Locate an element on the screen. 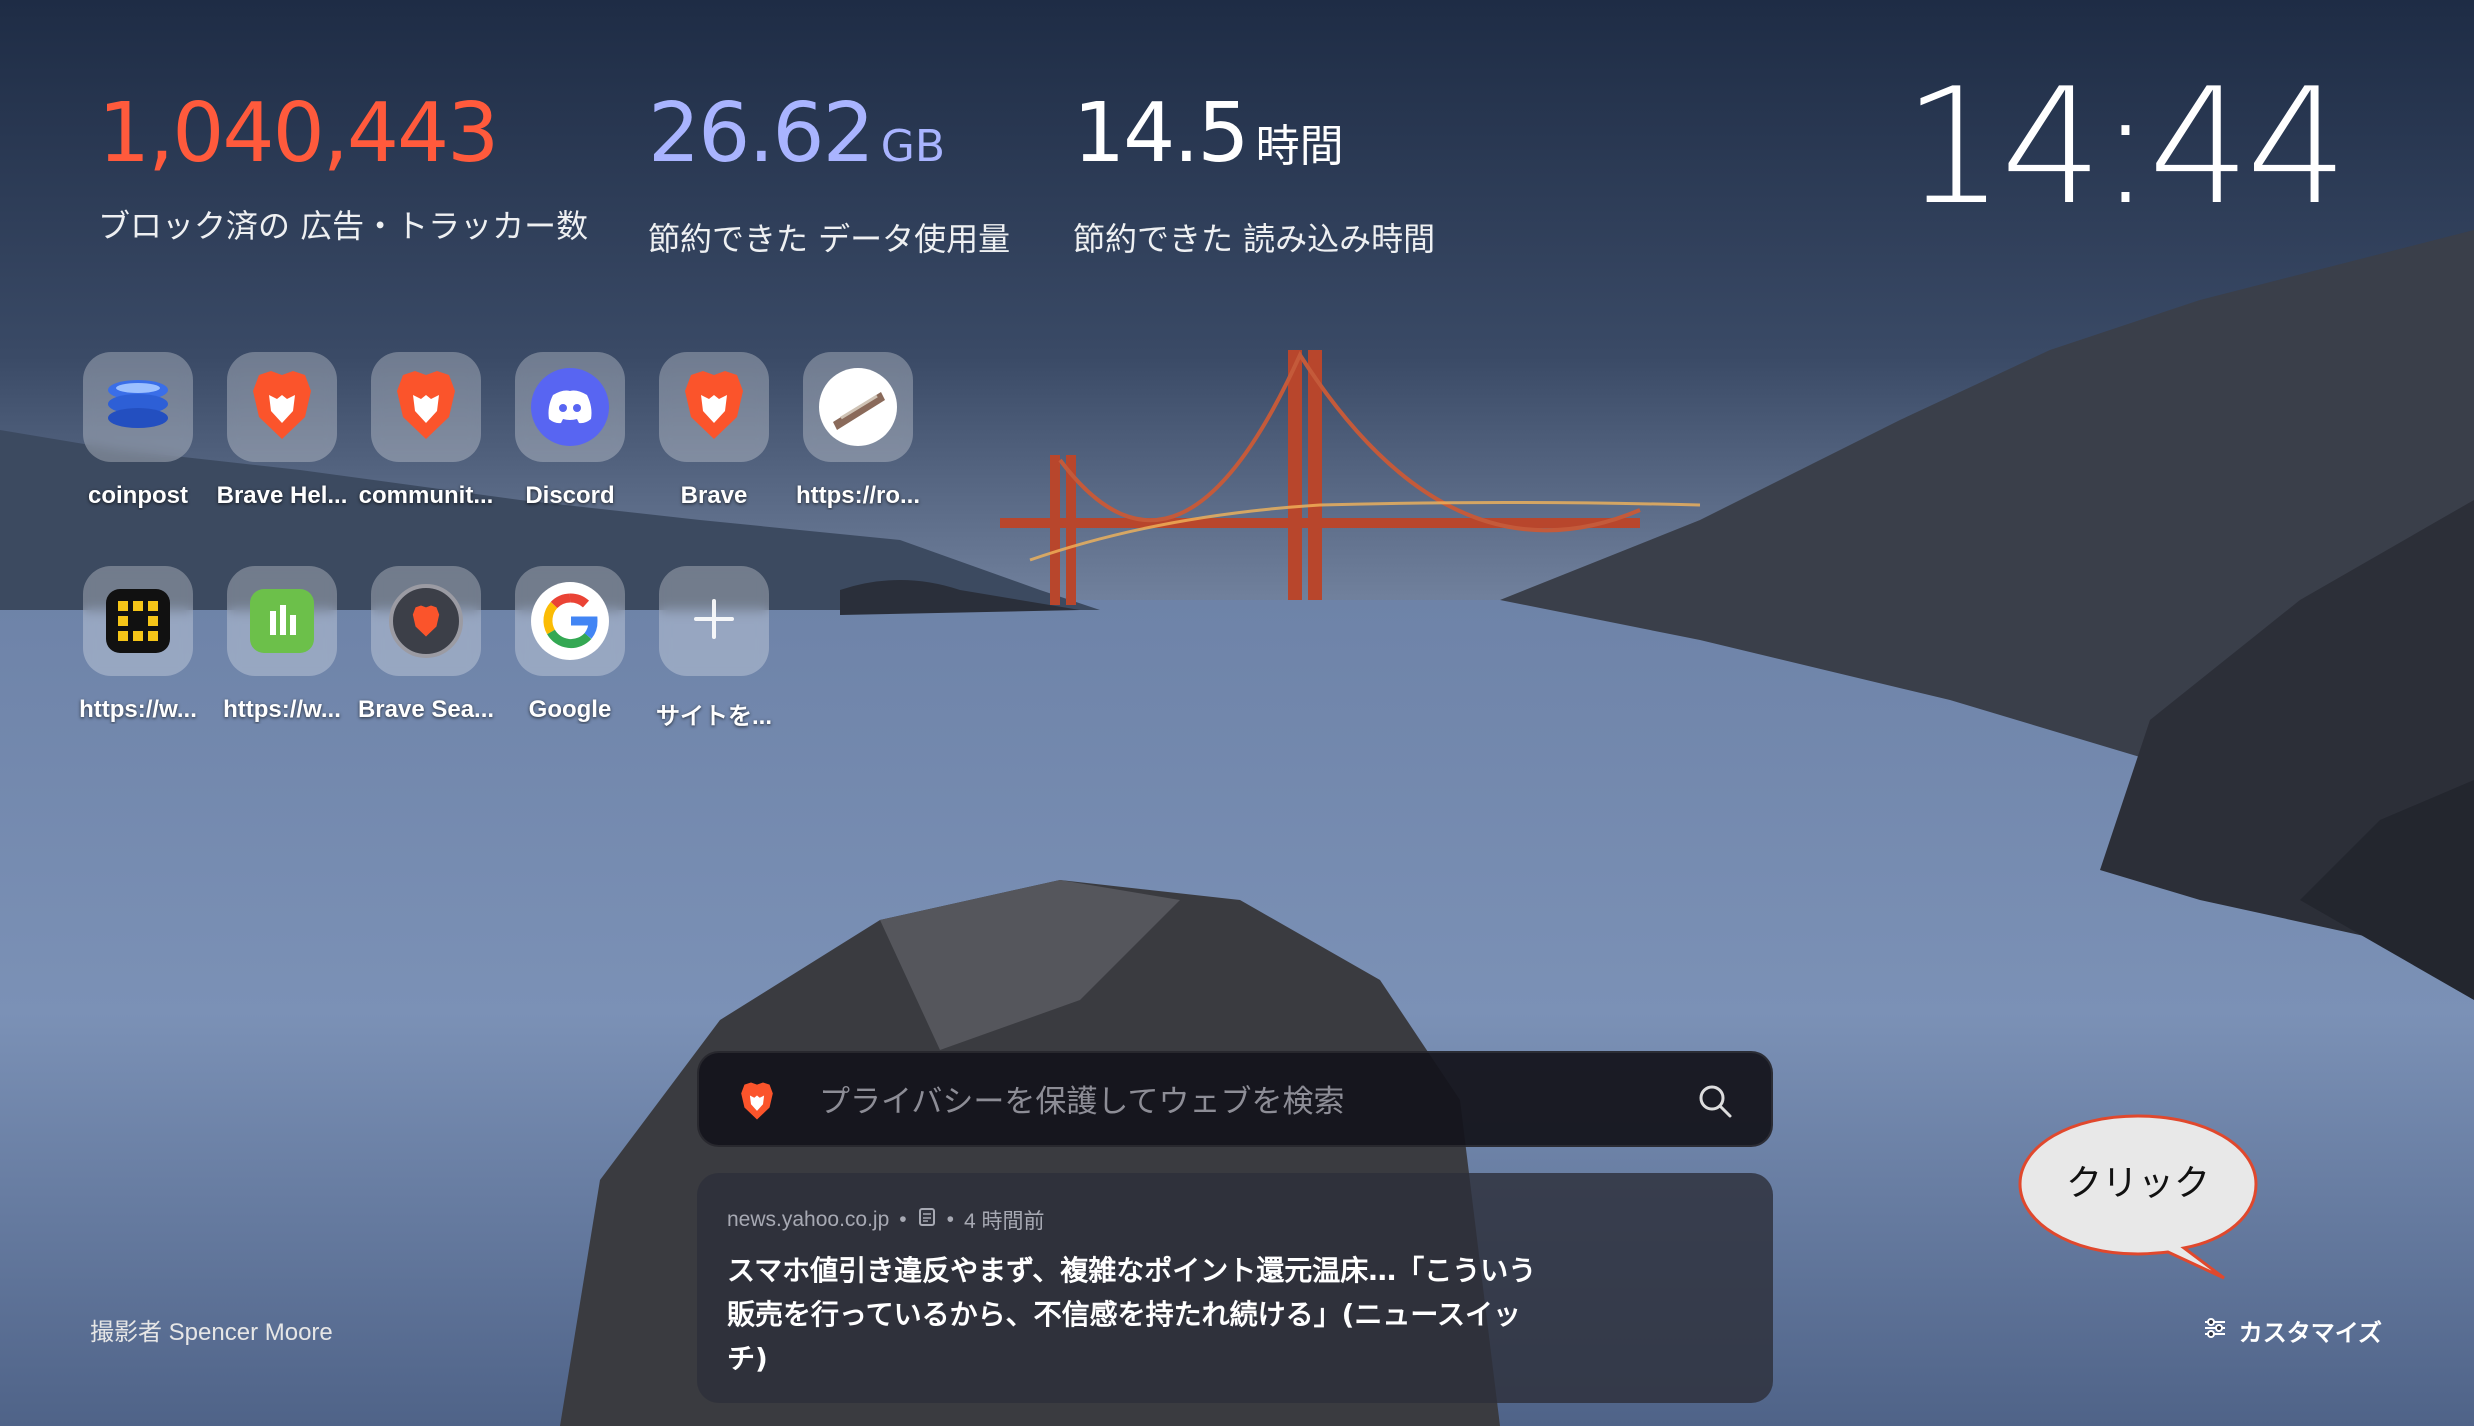 This screenshot has height=1426, width=2474. top-site-discord: Discord is located at coordinates (570, 431).